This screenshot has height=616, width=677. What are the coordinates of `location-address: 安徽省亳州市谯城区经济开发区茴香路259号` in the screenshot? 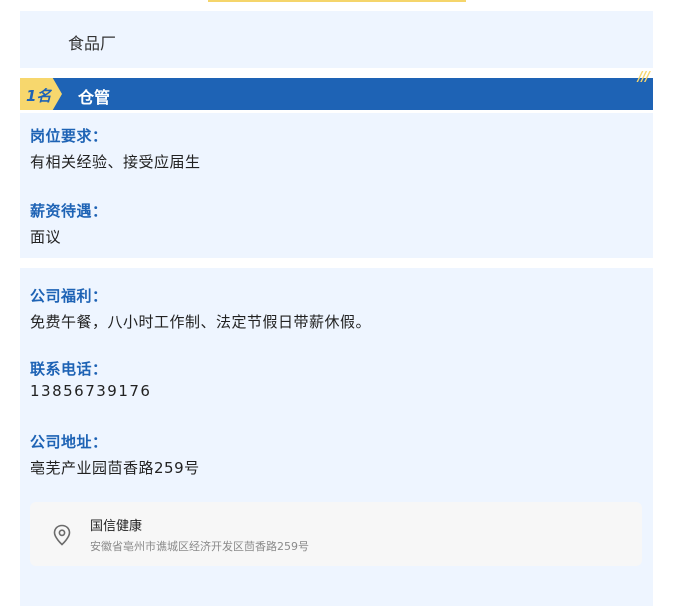 It's located at (199, 546).